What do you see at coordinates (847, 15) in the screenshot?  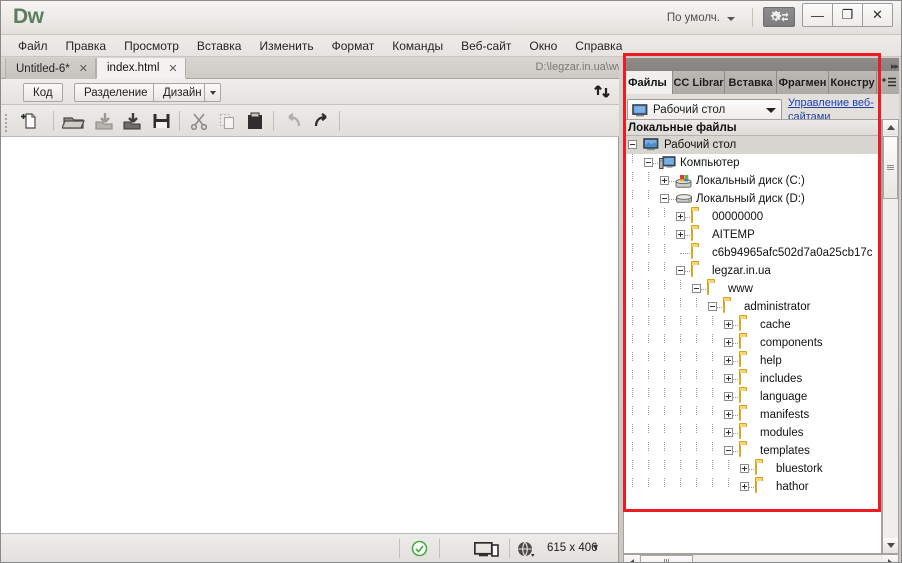 I see `maximize-button: ❐` at bounding box center [847, 15].